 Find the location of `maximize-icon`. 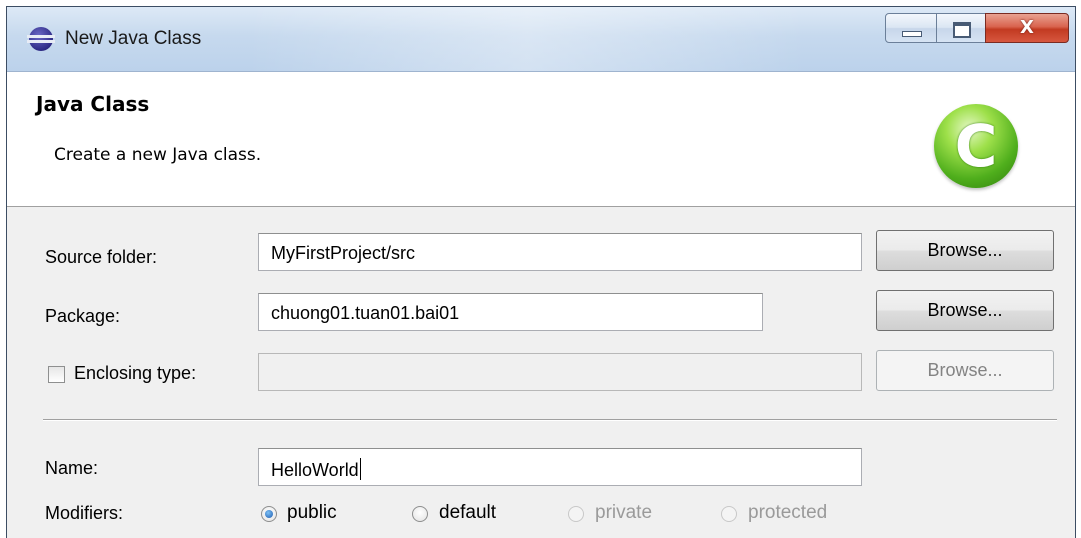

maximize-icon is located at coordinates (962, 30).